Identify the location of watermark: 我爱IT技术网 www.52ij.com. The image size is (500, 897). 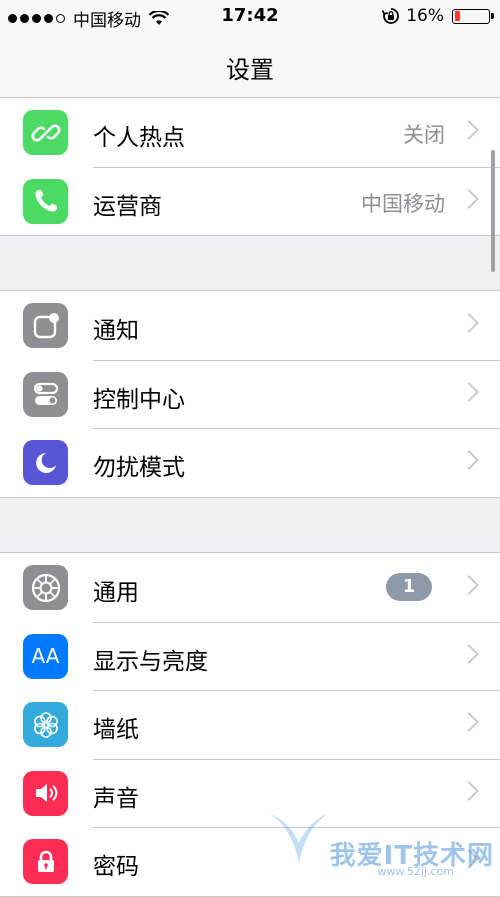
(379, 843).